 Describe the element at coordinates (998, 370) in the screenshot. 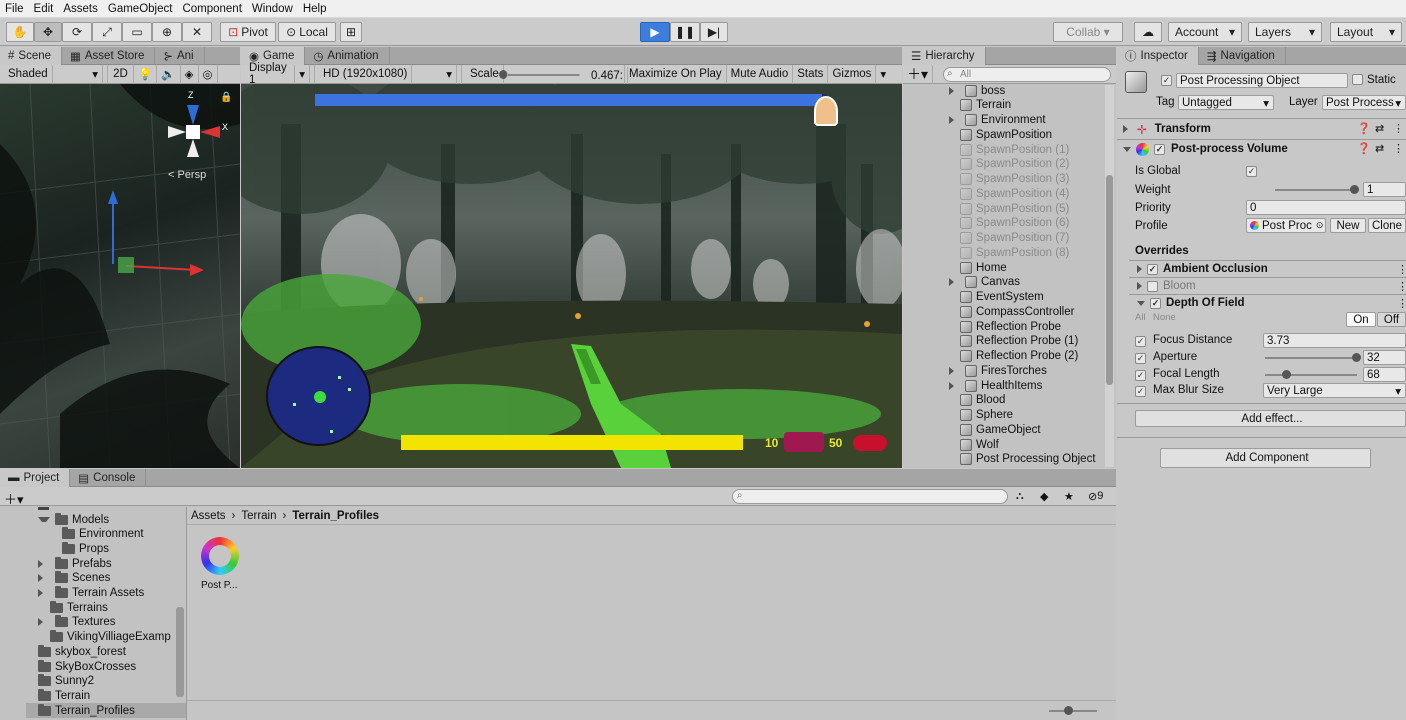

I see `hierarchy-item: FiresTorches` at that location.